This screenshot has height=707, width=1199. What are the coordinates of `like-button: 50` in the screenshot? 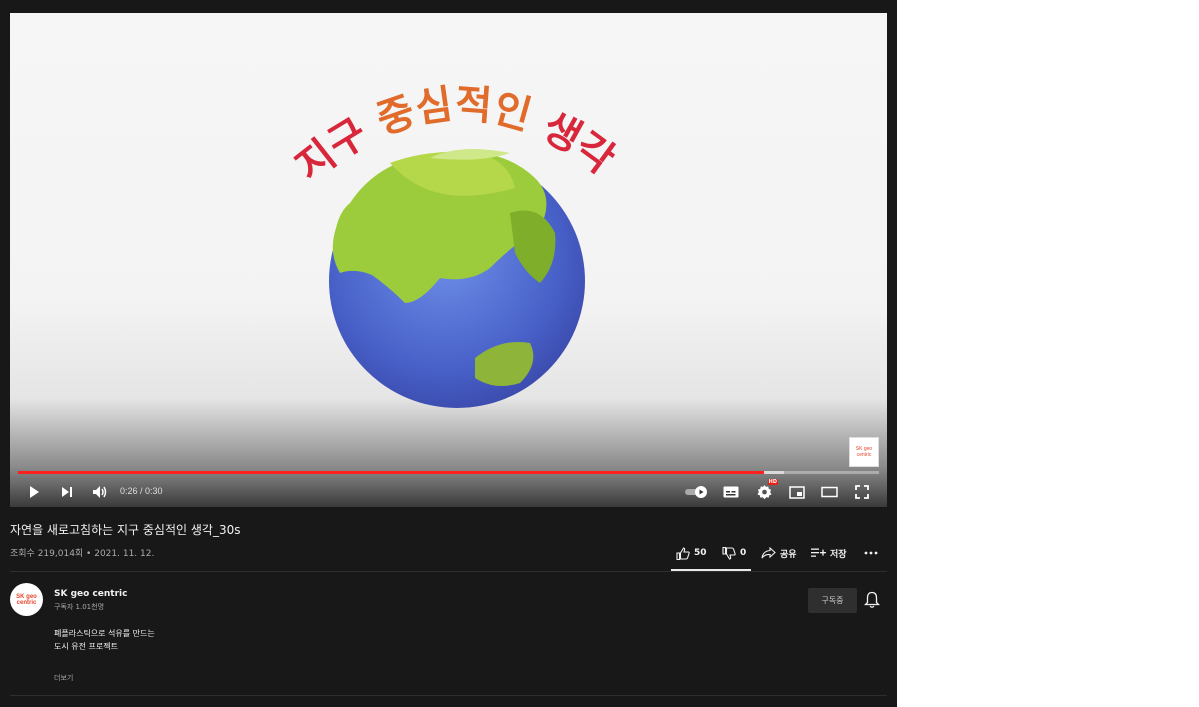 It's located at (691, 553).